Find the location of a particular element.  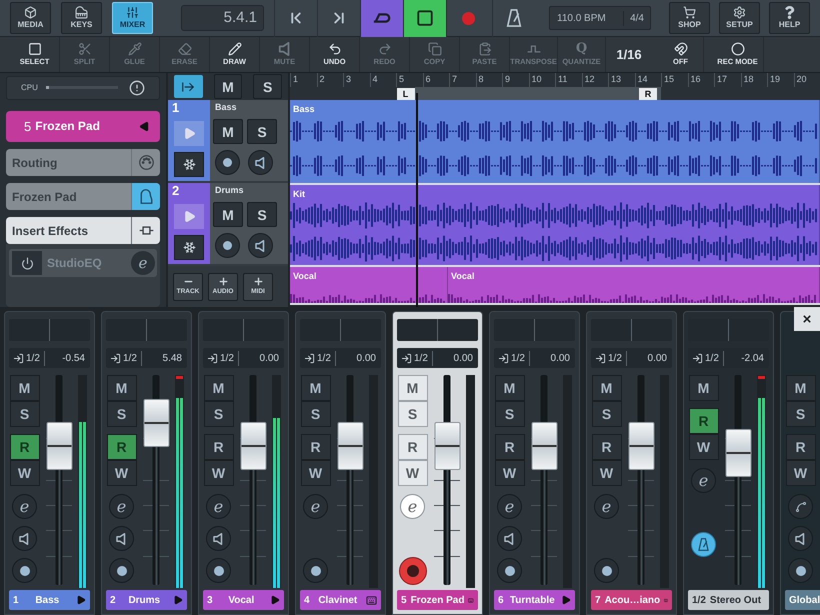

automation-button is located at coordinates (800, 506).